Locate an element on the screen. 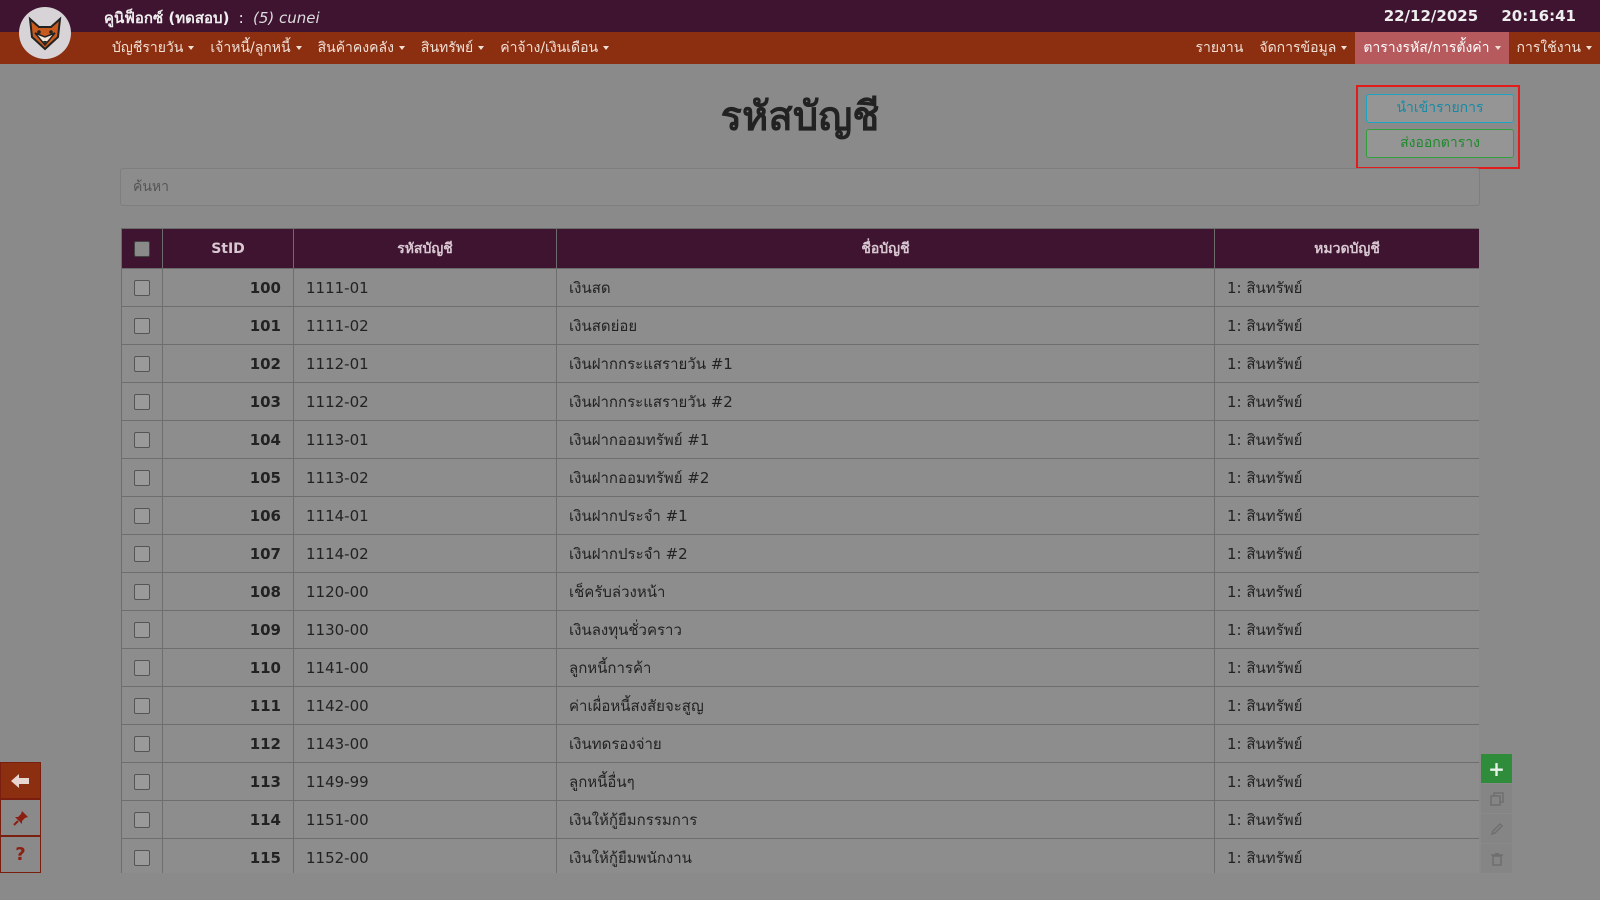 Image resolution: width=1600 pixels, height=900 pixels. select-all-checkbox-cell is located at coordinates (142, 248).